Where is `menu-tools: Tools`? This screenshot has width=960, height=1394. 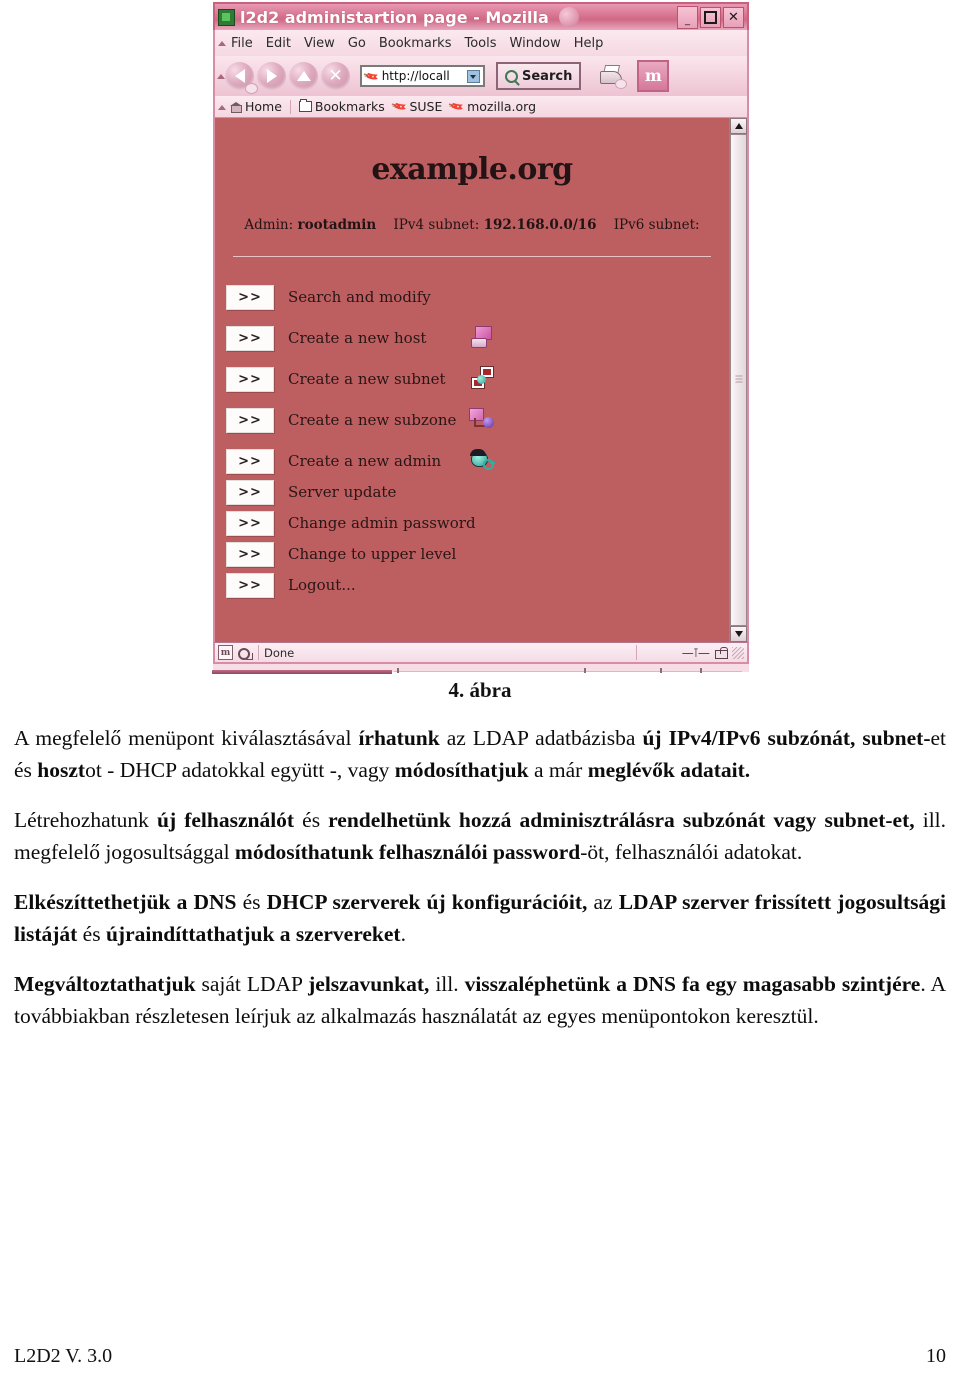 menu-tools: Tools is located at coordinates (480, 43).